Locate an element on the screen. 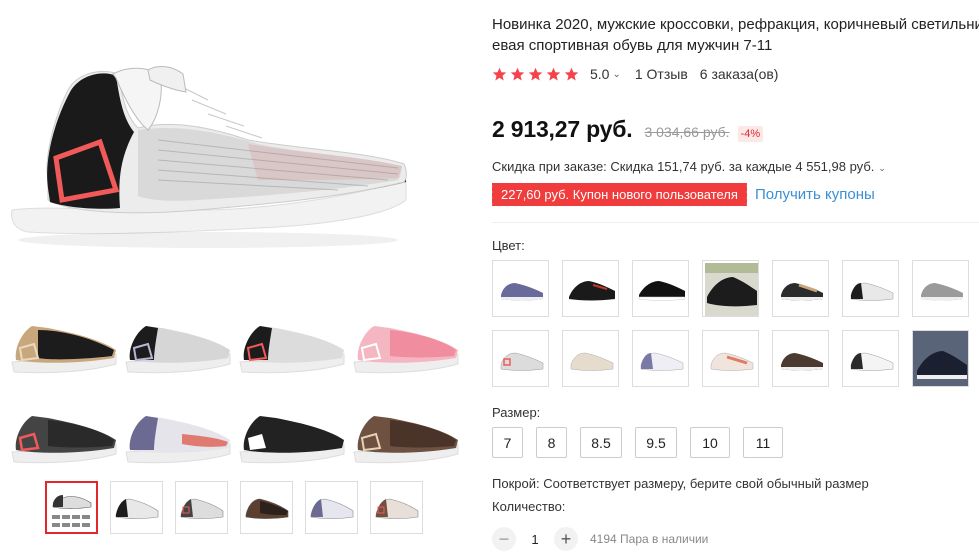 The width and height of the screenshot is (979, 559). thumbnail-2-image is located at coordinates (136, 508).